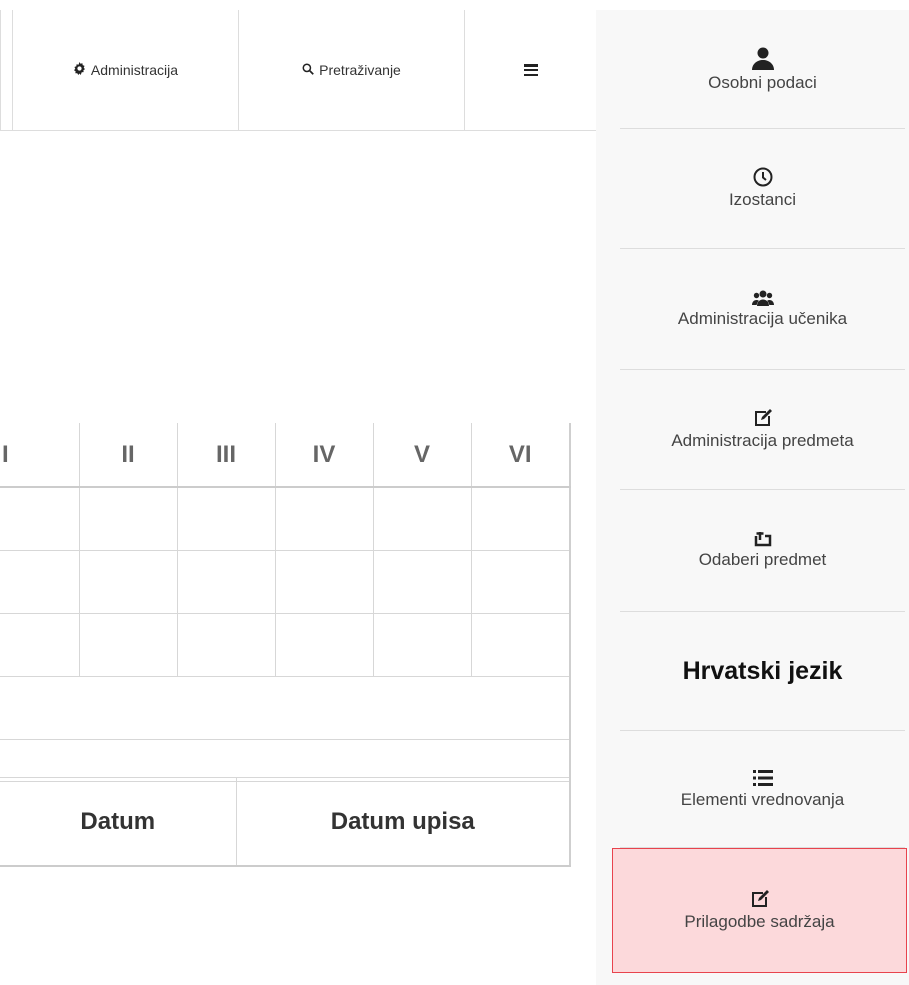 This screenshot has height=985, width=909. What do you see at coordinates (759, 910) in the screenshot?
I see `sidebar-item-content-adjustments: Prilagodbe sadržaja` at bounding box center [759, 910].